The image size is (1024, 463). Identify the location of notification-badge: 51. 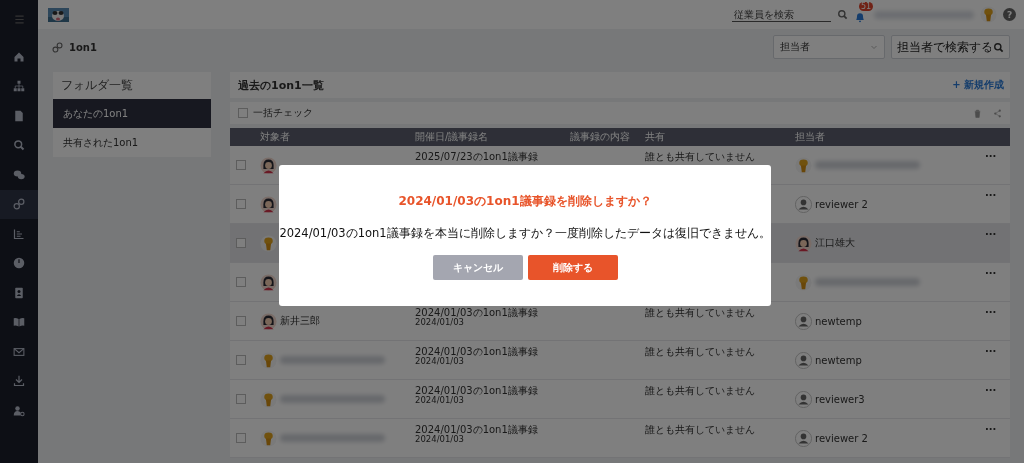
(866, 6).